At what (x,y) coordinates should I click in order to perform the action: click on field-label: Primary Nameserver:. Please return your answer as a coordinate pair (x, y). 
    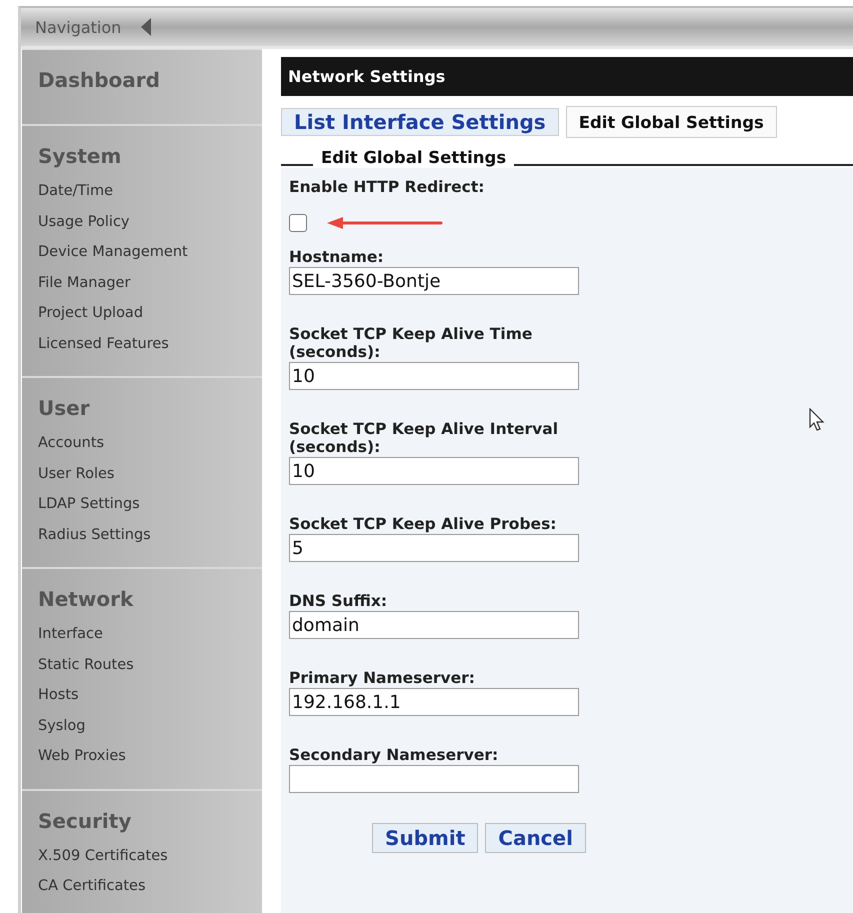
    Looking at the image, I should click on (382, 678).